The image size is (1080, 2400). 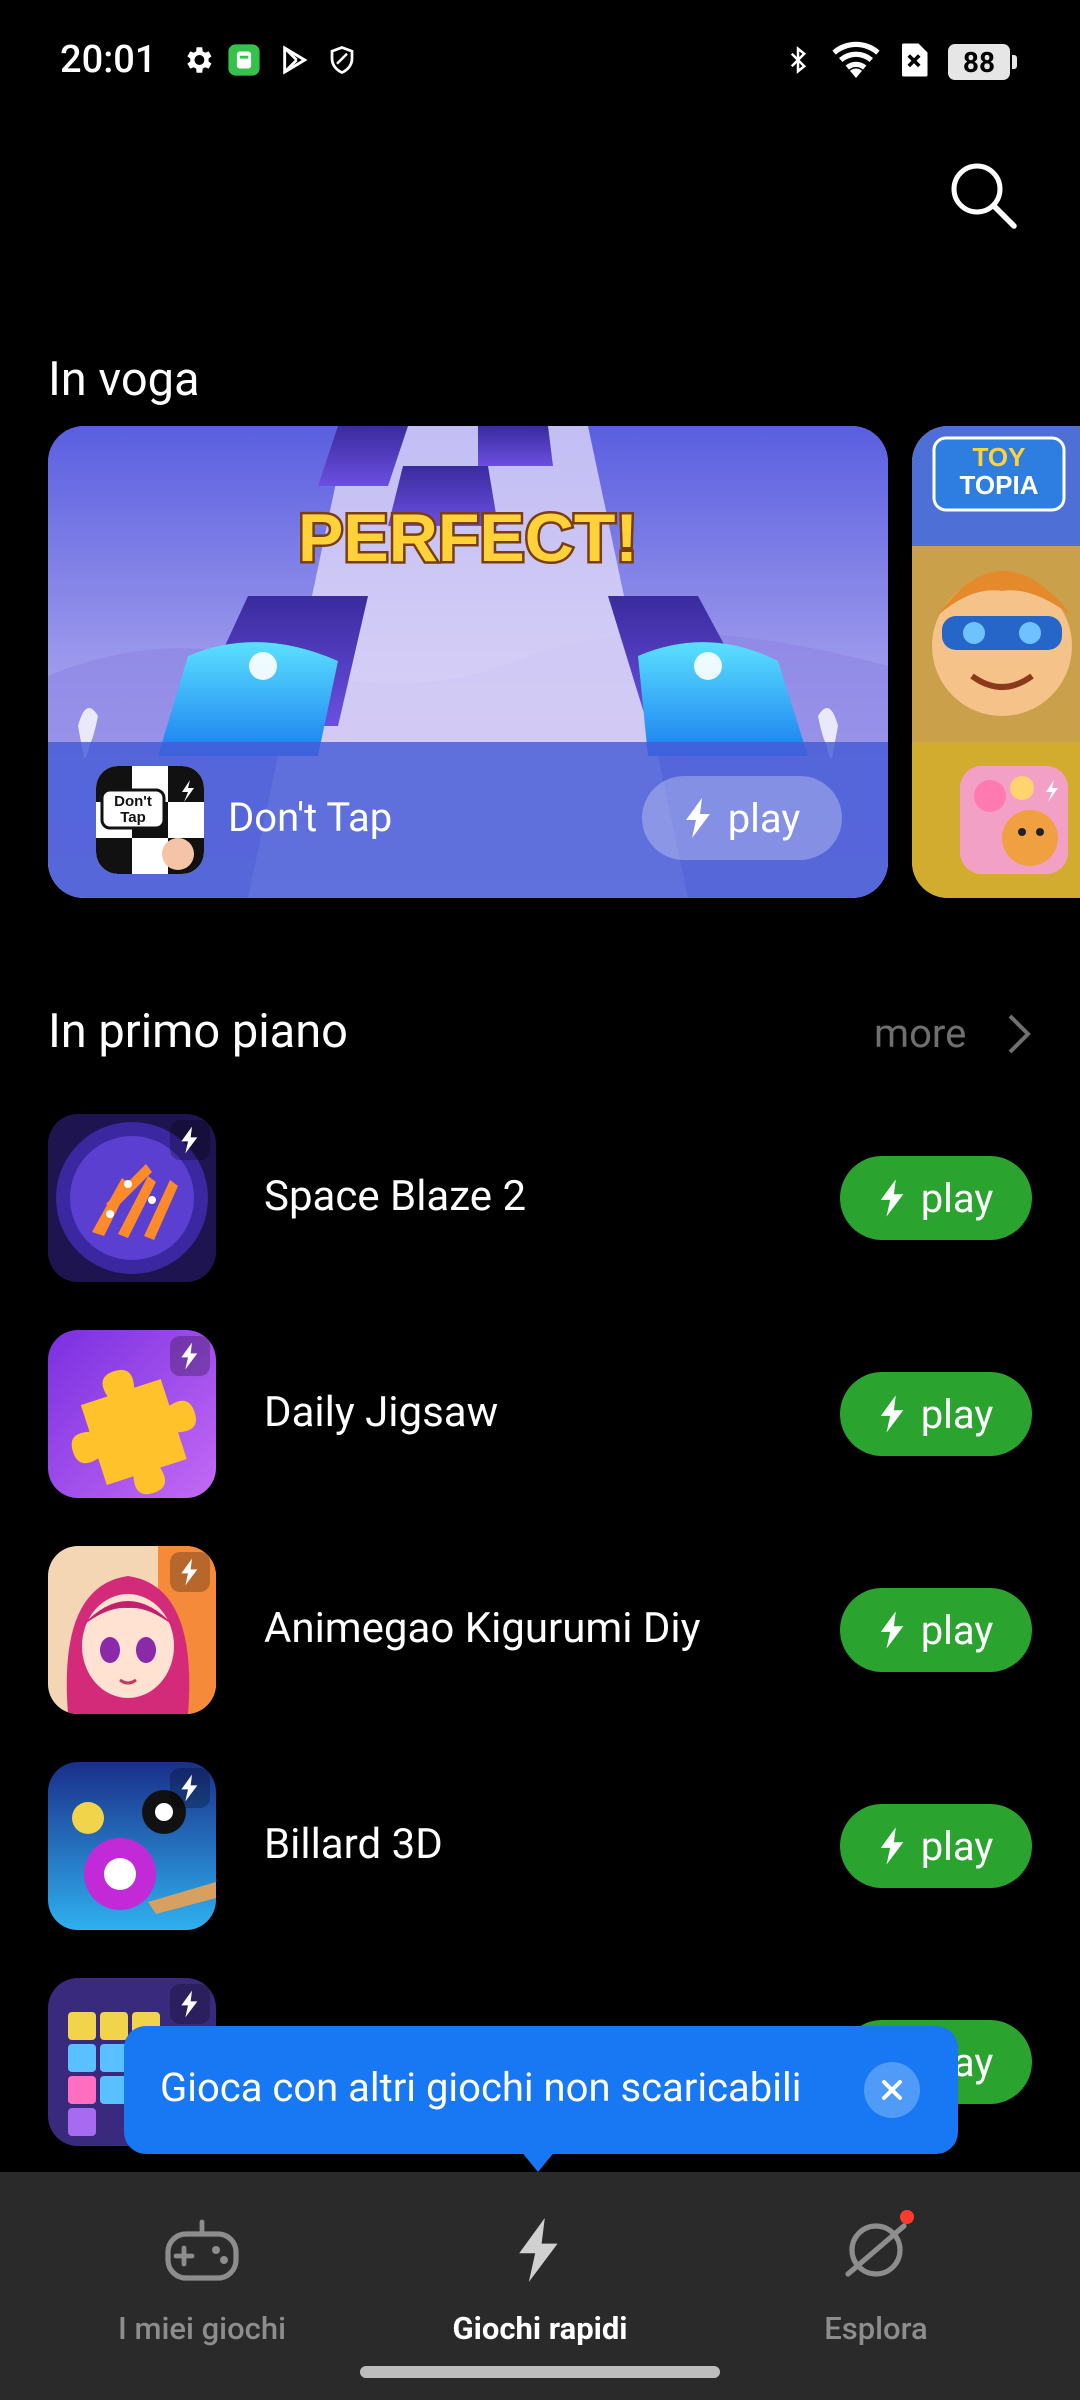 I want to click on search-icon, so click(x=984, y=196).